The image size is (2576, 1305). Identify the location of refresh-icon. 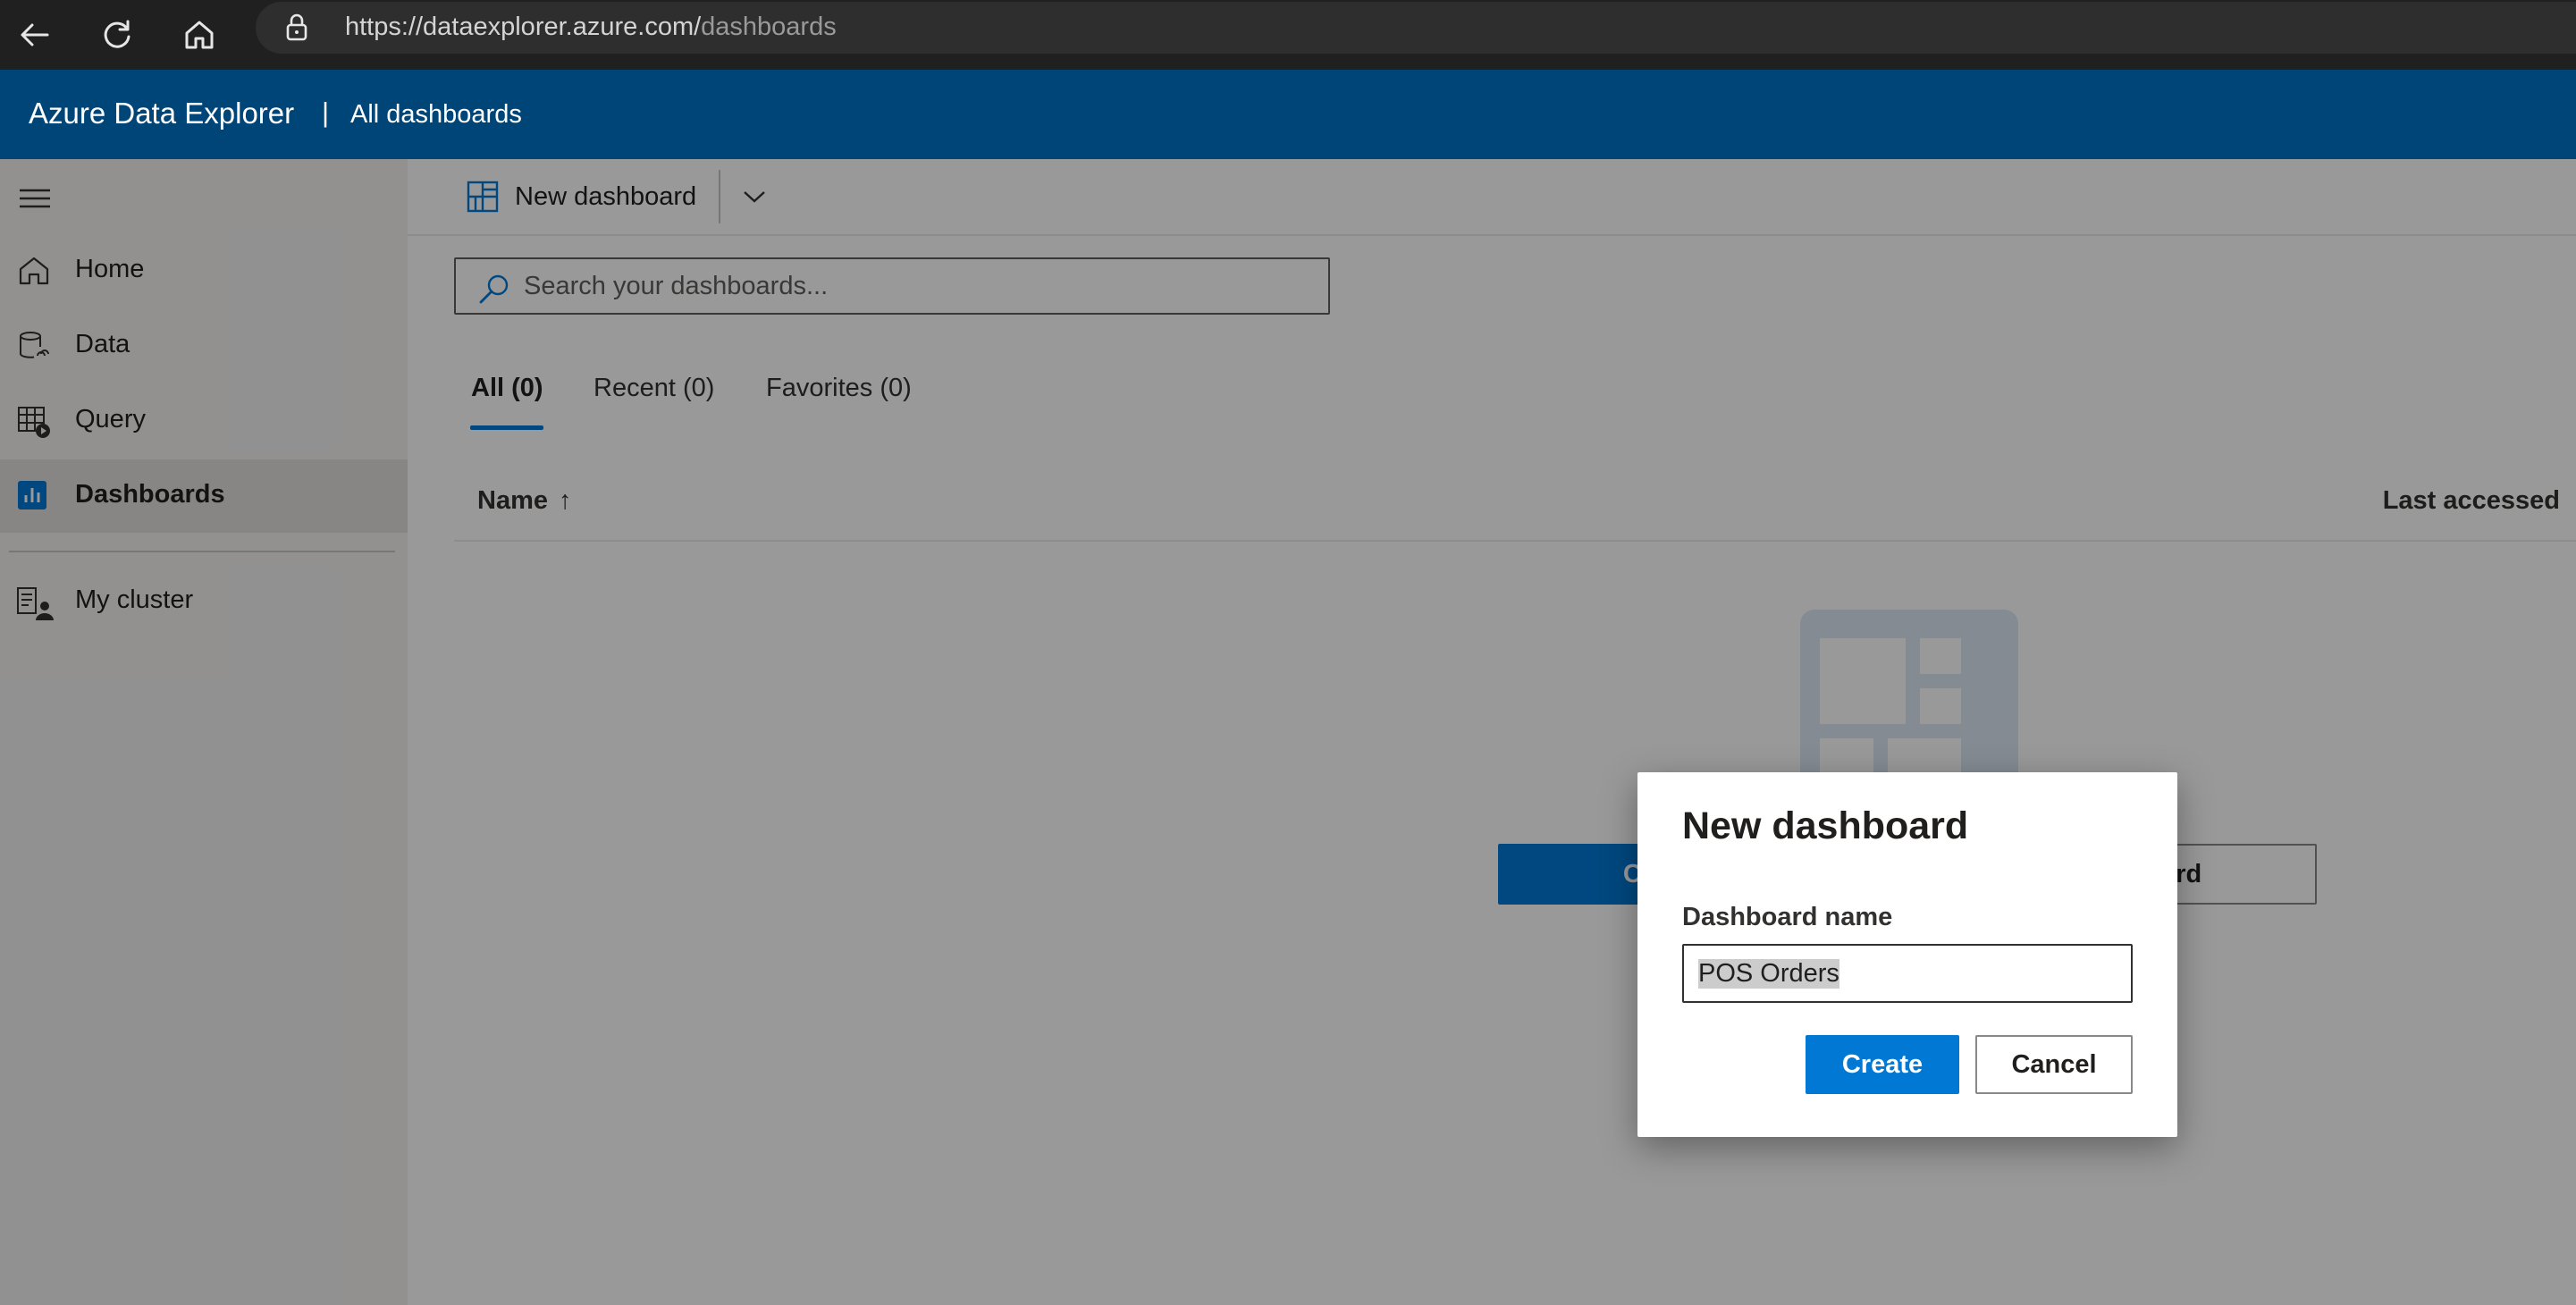
(117, 34).